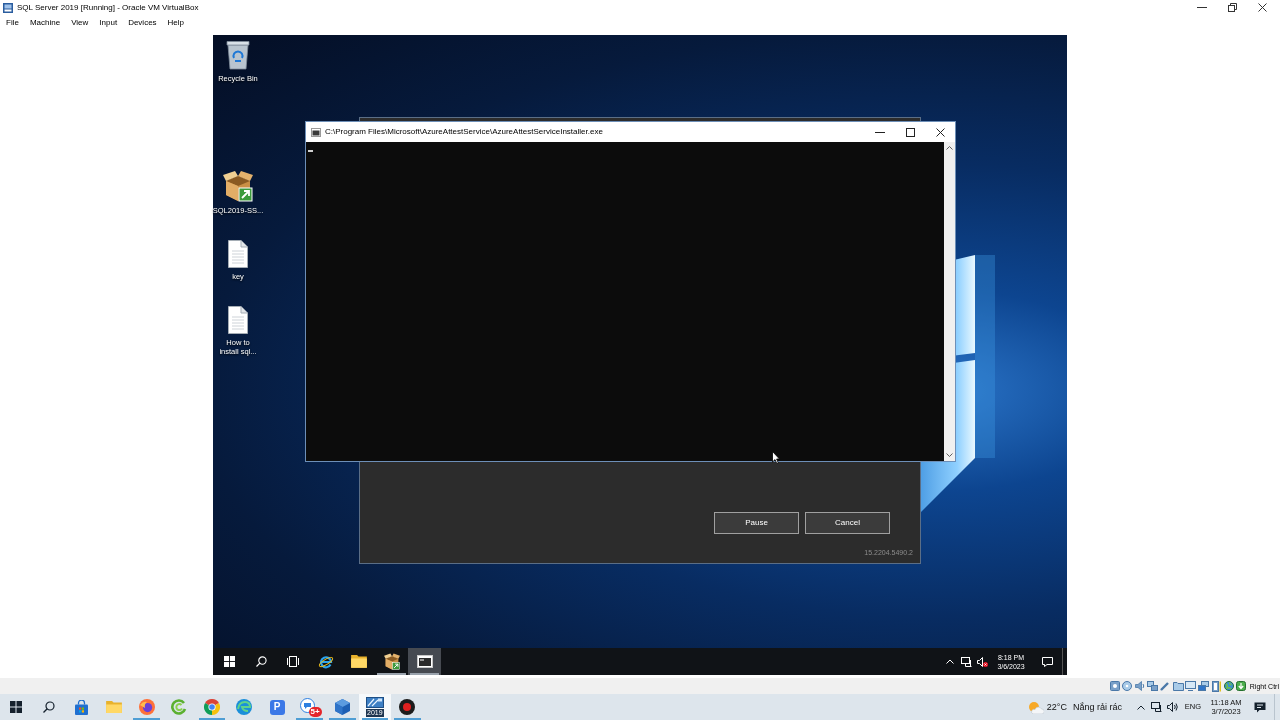  What do you see at coordinates (244, 707) in the screenshot?
I see `wave-circle-icon` at bounding box center [244, 707].